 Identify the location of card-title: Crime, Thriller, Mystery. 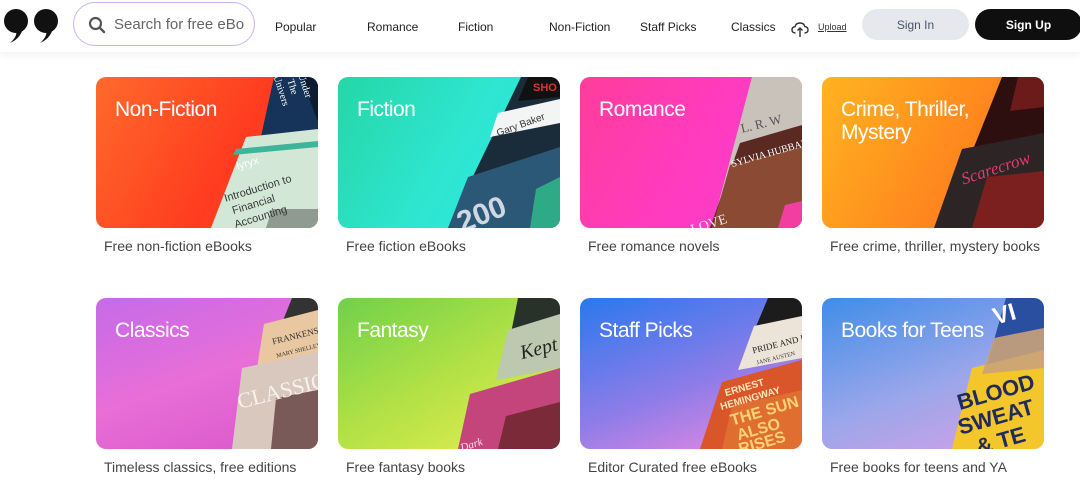
(905, 121).